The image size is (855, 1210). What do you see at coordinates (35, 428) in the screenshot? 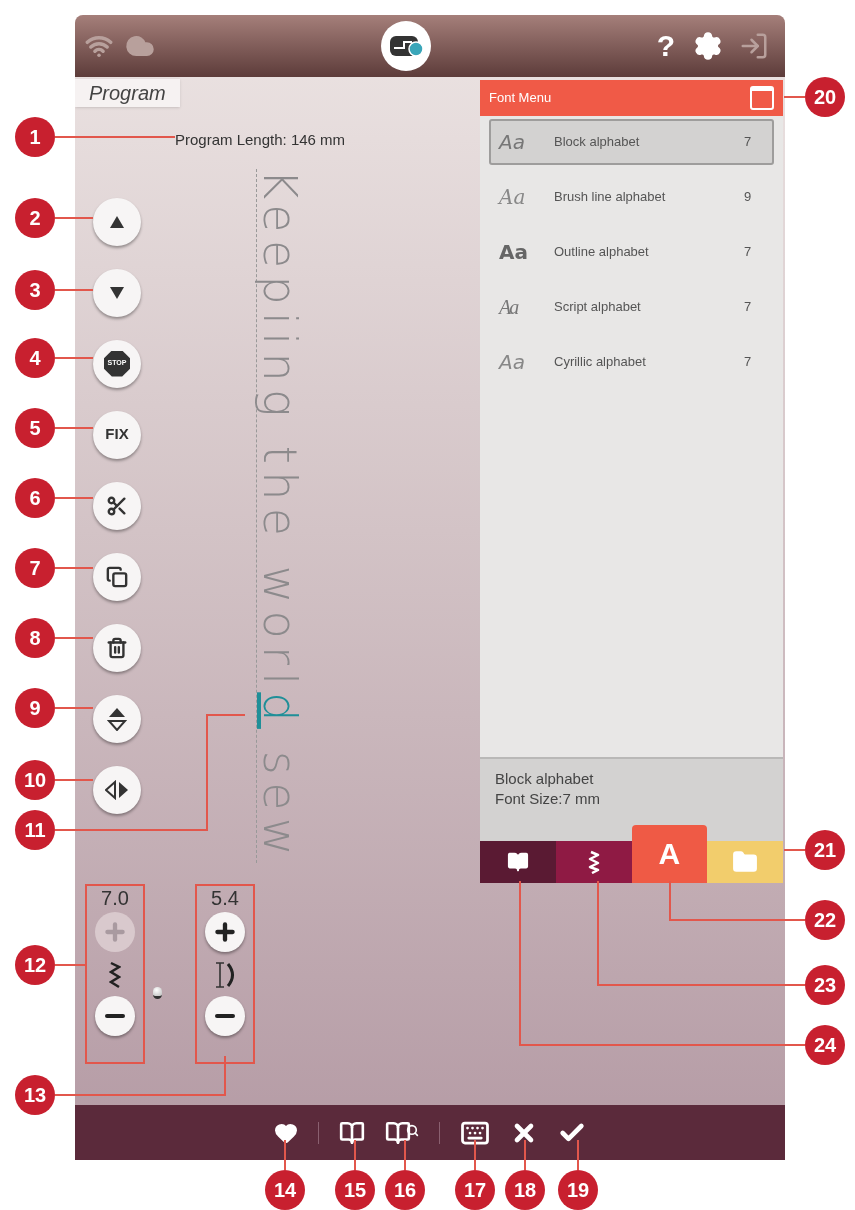
I see `callout-number: 5` at bounding box center [35, 428].